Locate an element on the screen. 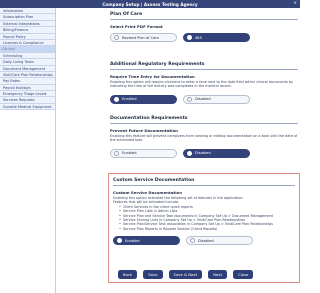 The height and width of the screenshot is (293, 320). action-bar: Back Save Save & Next Next Close is located at coordinates (186, 274).